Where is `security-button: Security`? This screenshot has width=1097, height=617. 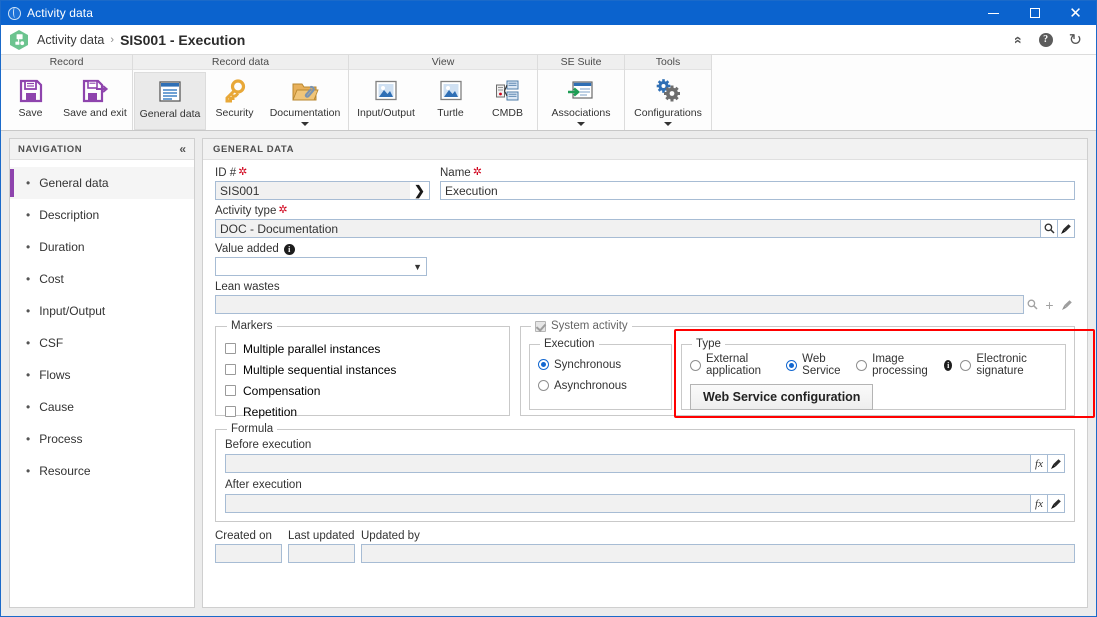
security-button: Security is located at coordinates (234, 101).